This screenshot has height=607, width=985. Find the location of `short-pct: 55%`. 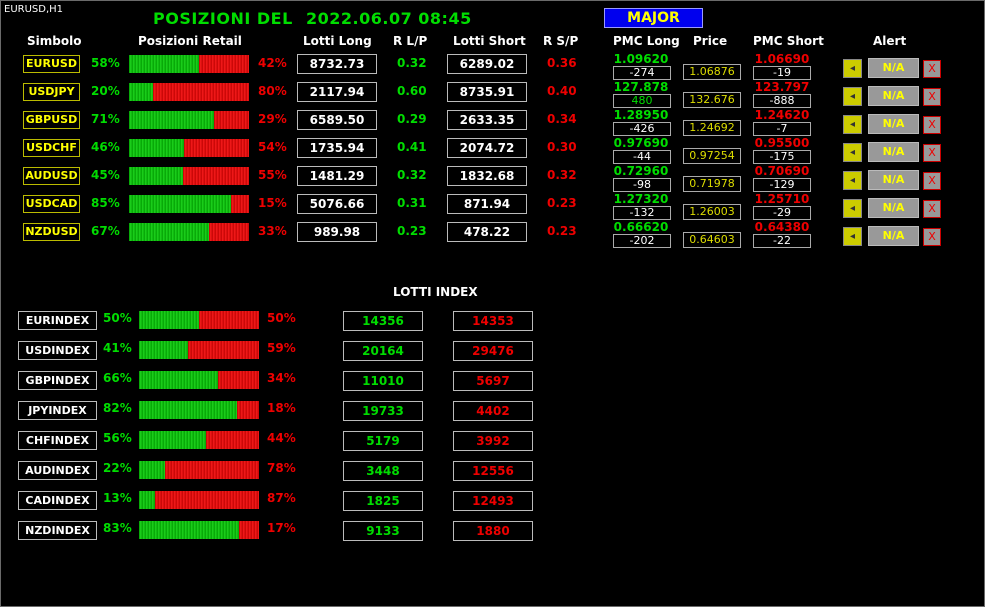

short-pct: 55% is located at coordinates (272, 175).